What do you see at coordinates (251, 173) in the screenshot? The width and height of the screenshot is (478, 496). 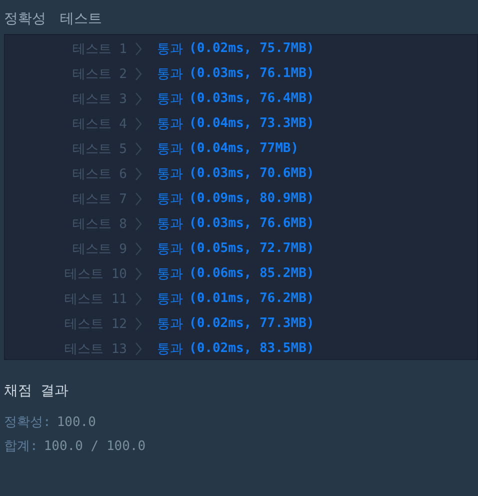 I see `test-detail: (0.03ms, 70.6MB)` at bounding box center [251, 173].